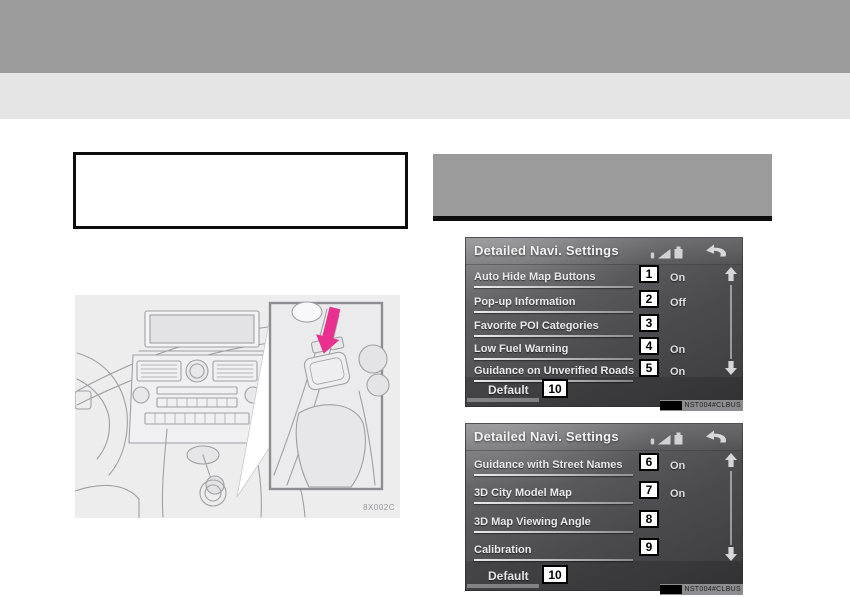  I want to click on note-box, so click(240, 190).